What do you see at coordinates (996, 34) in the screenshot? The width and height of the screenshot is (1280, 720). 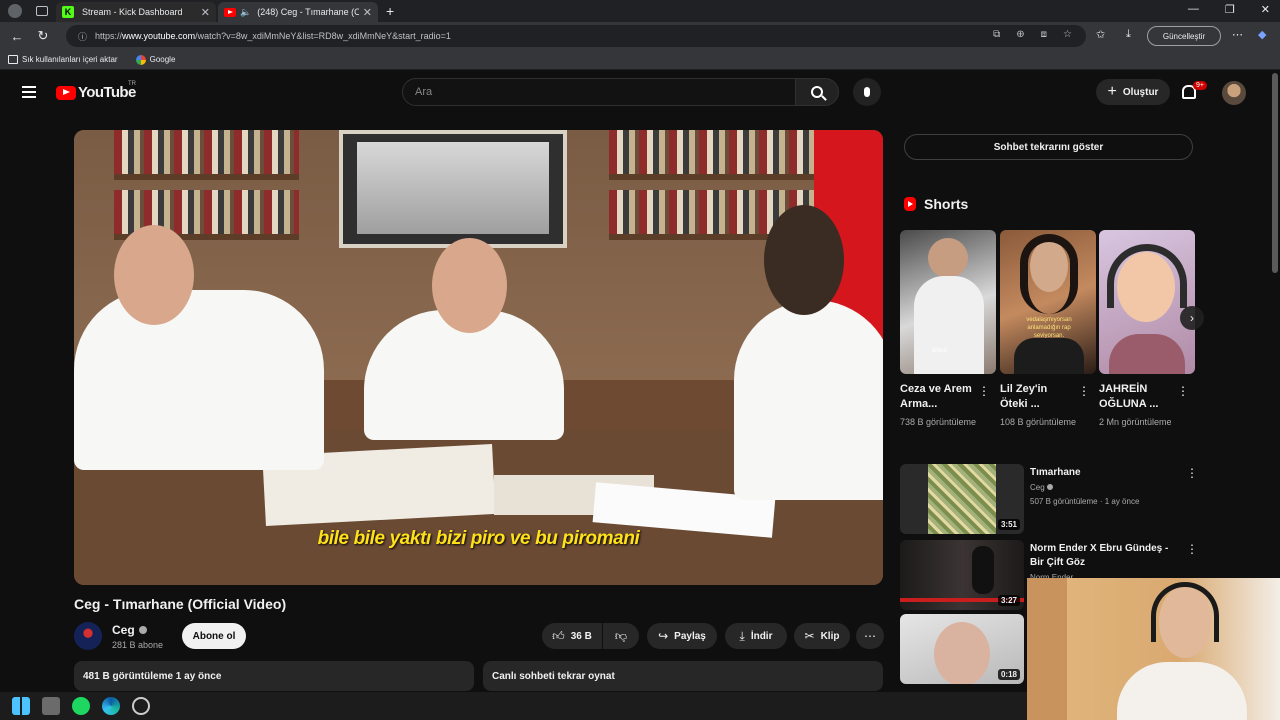 I see `app-install-icon: ⧉` at bounding box center [996, 34].